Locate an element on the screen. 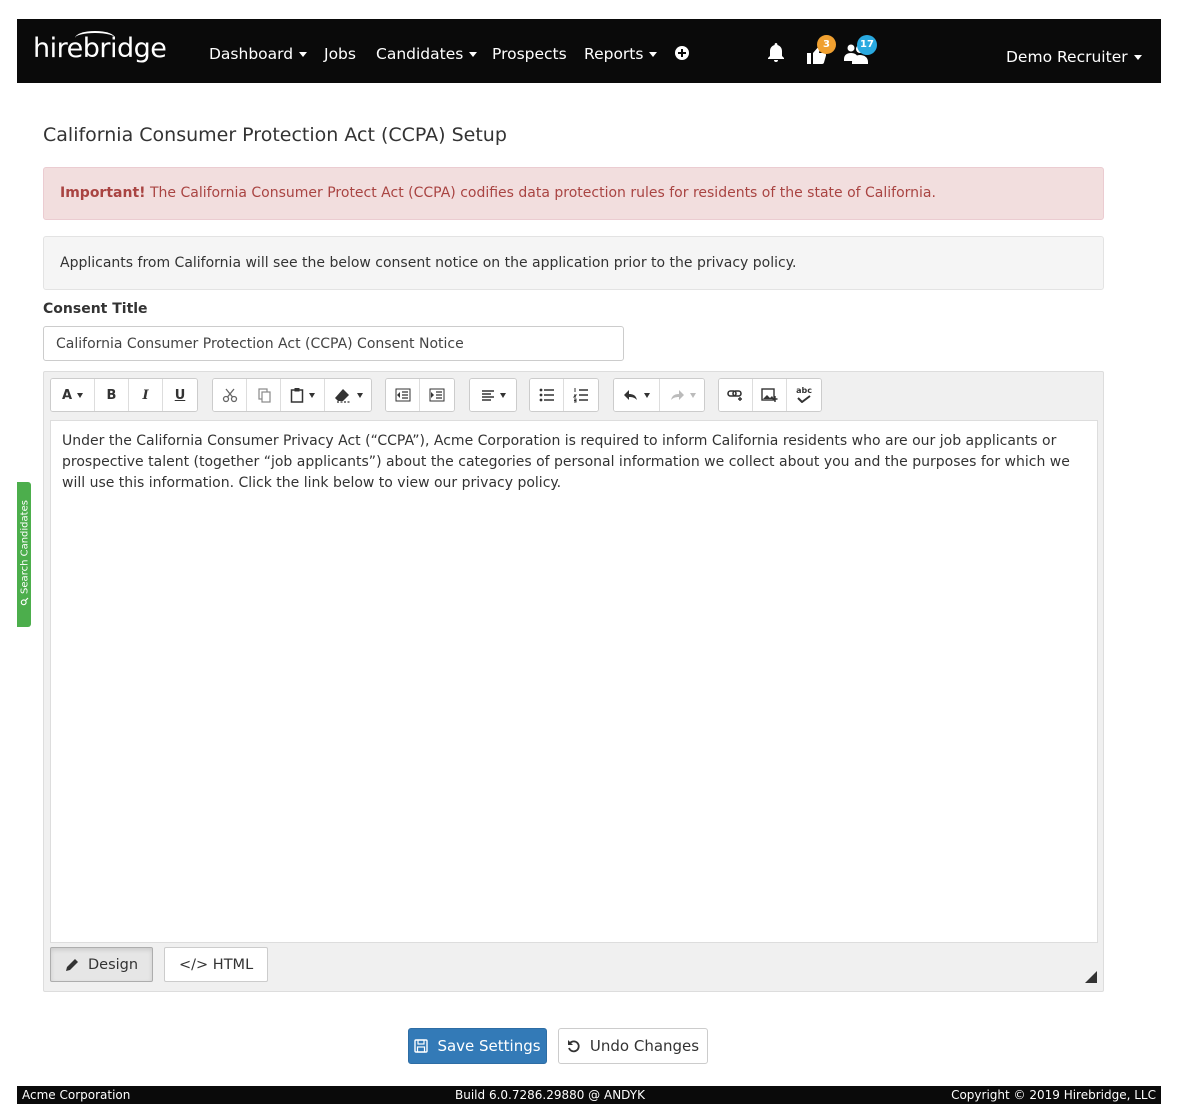 The width and height of the screenshot is (1180, 1120). footer-copyright: Copyright © 2019 Hirebridge, LLC is located at coordinates (1053, 1095).